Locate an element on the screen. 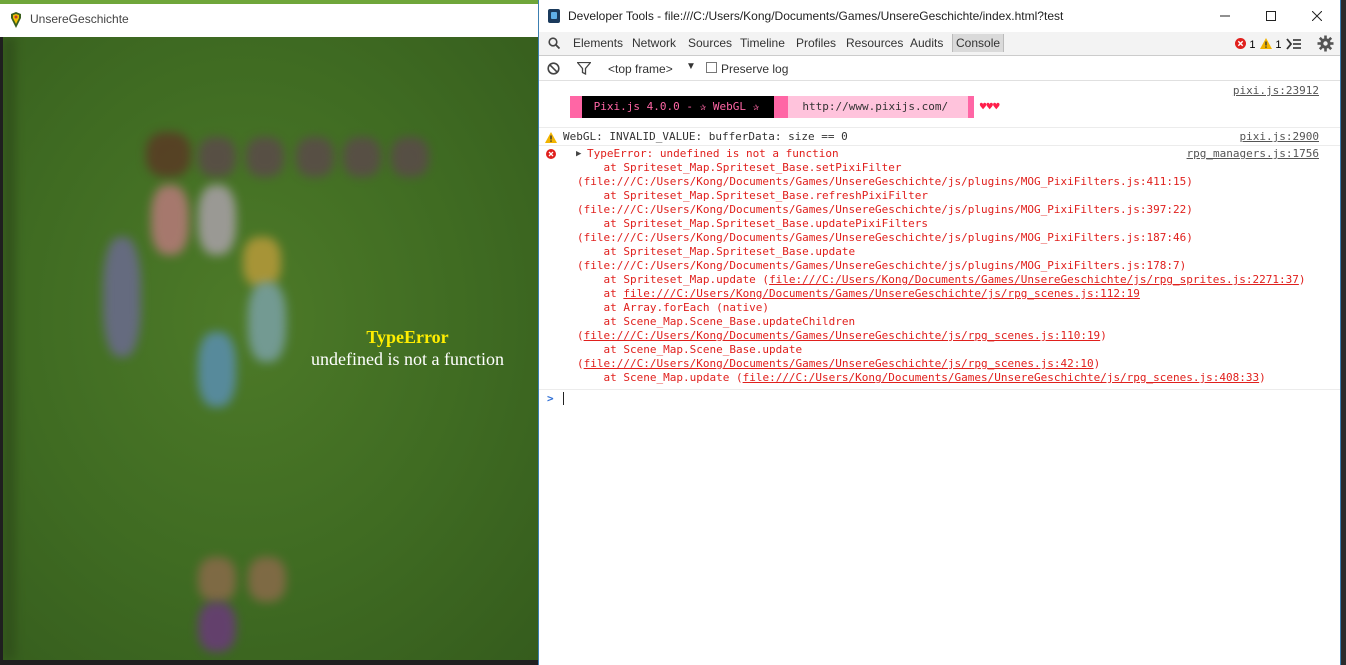 The height and width of the screenshot is (665, 1346). error-overlay: TypeError undefined is not a function is located at coordinates (407, 348).